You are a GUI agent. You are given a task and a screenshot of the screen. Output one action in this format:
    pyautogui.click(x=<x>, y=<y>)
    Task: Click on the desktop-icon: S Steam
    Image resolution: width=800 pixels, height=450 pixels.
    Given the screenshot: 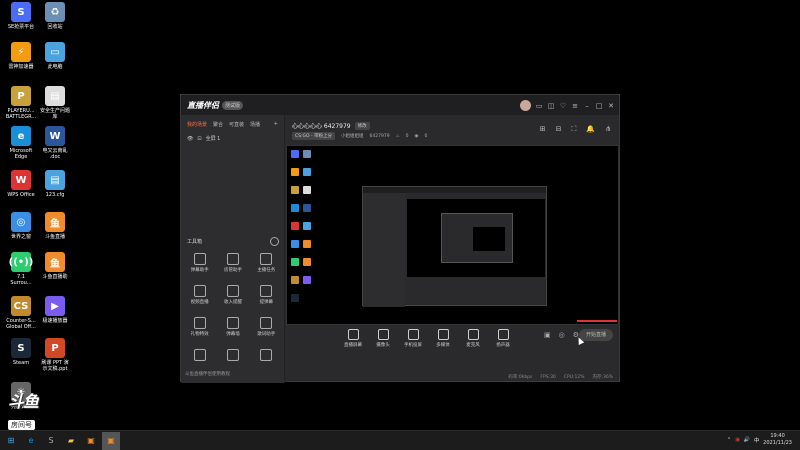 What is the action you would take?
    pyautogui.click(x=21, y=352)
    